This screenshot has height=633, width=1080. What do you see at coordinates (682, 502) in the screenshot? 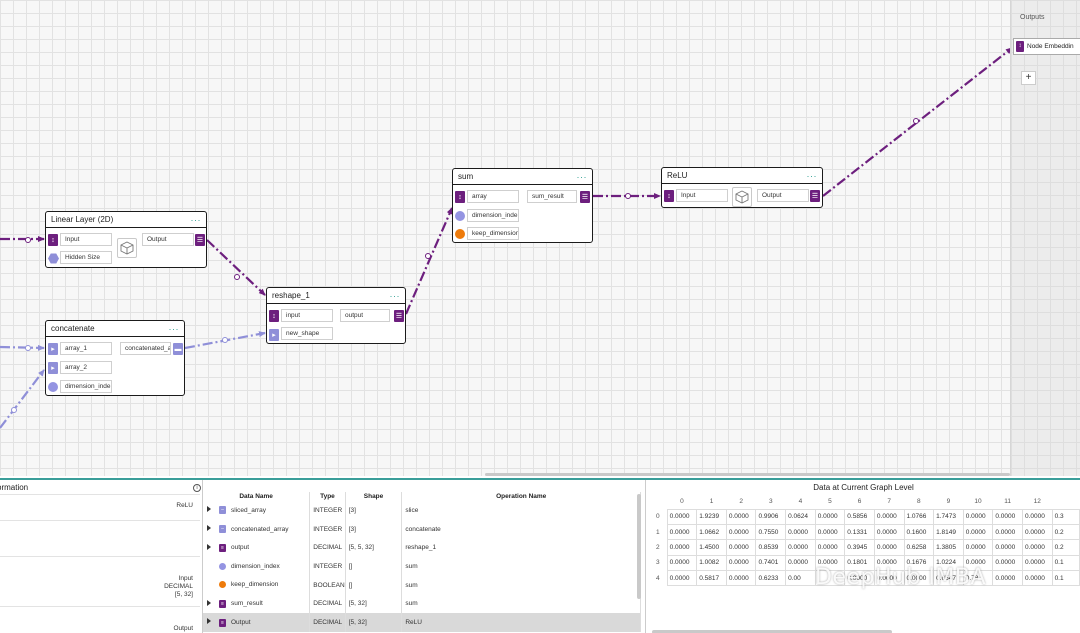
I see `column-header: 0` at bounding box center [682, 502].